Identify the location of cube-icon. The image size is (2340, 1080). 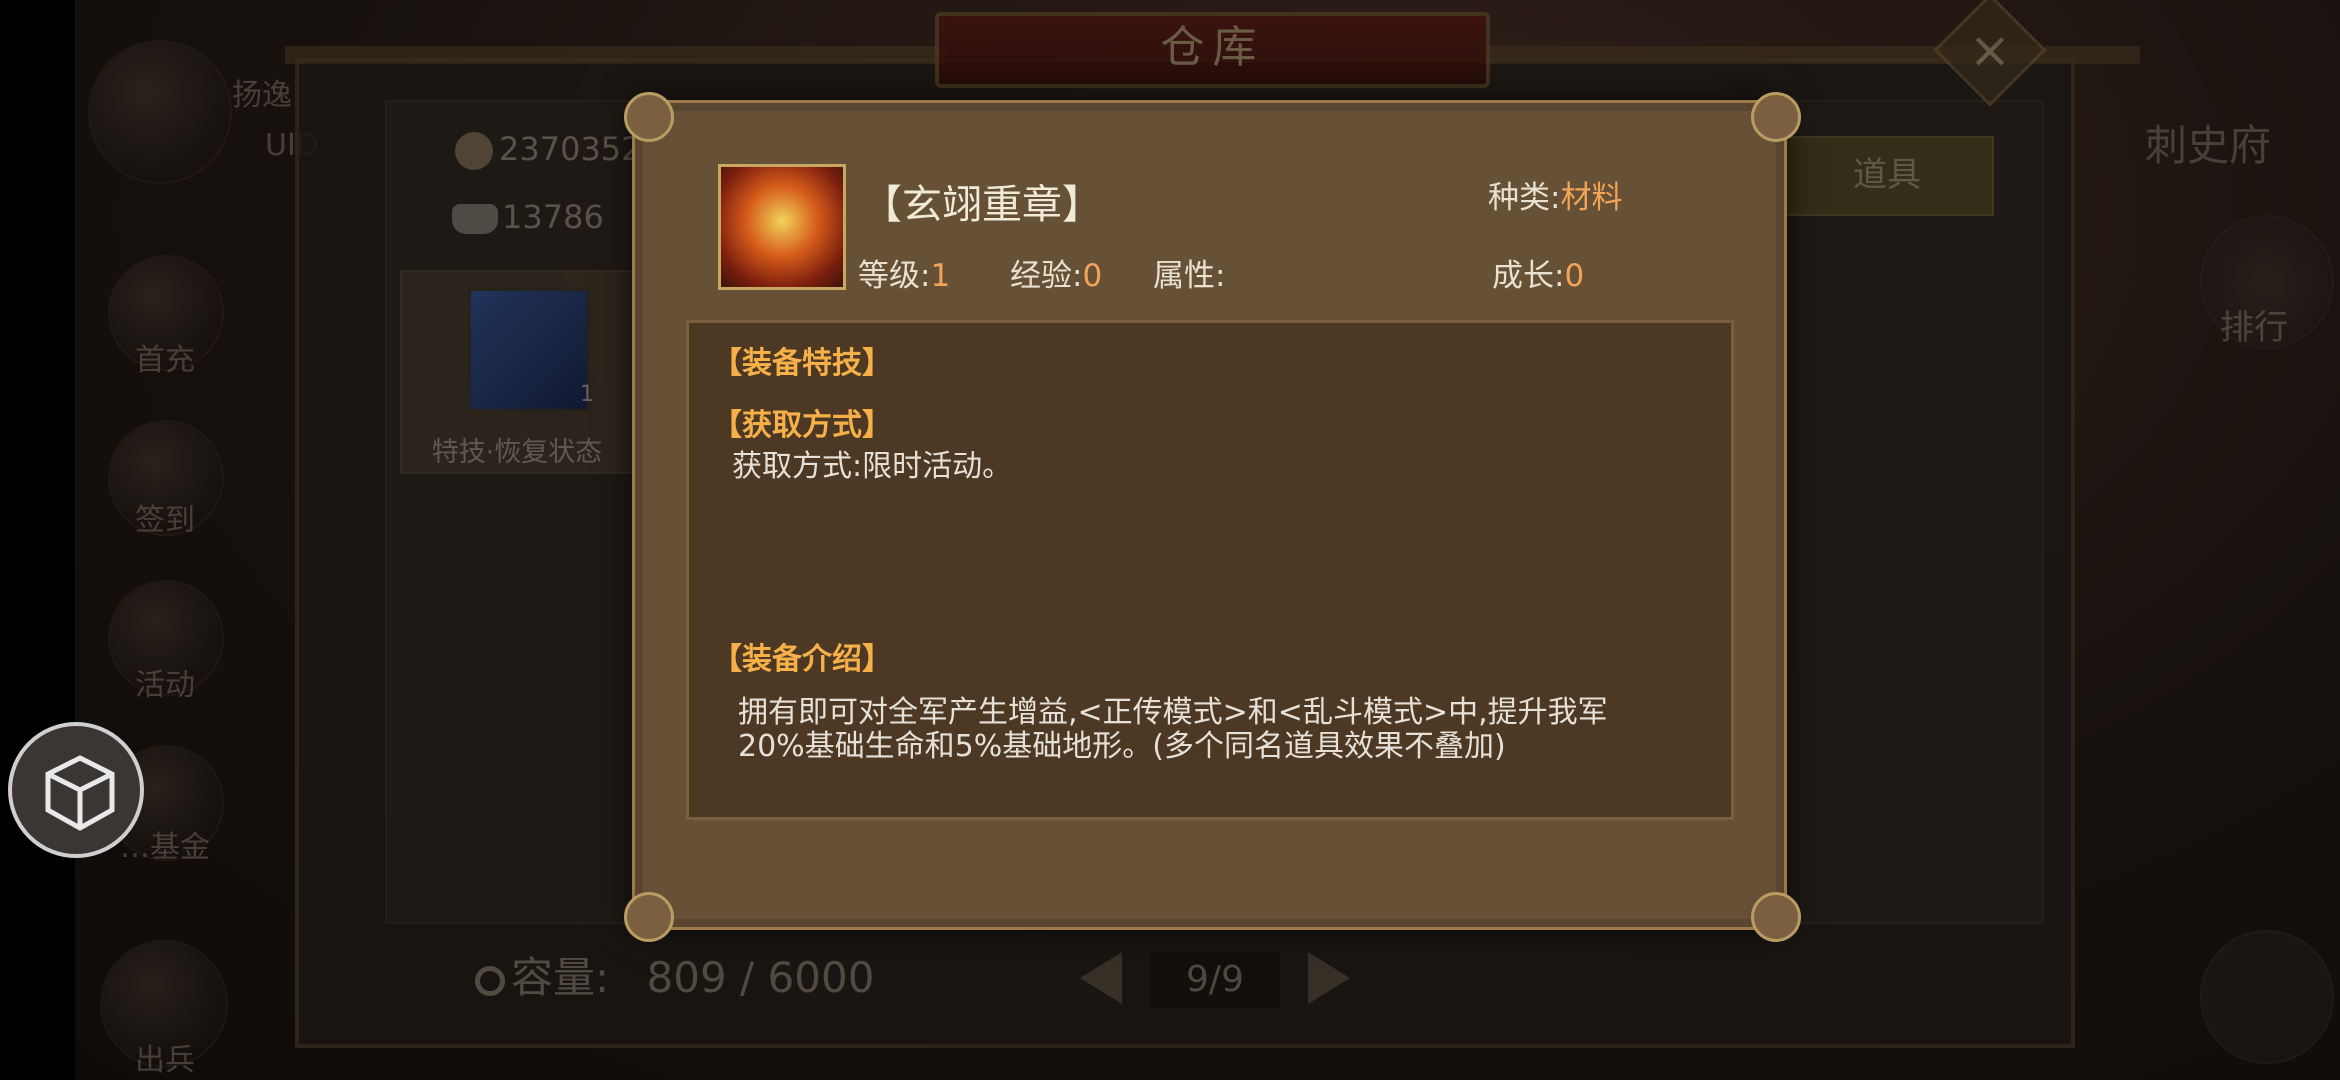
(80, 793).